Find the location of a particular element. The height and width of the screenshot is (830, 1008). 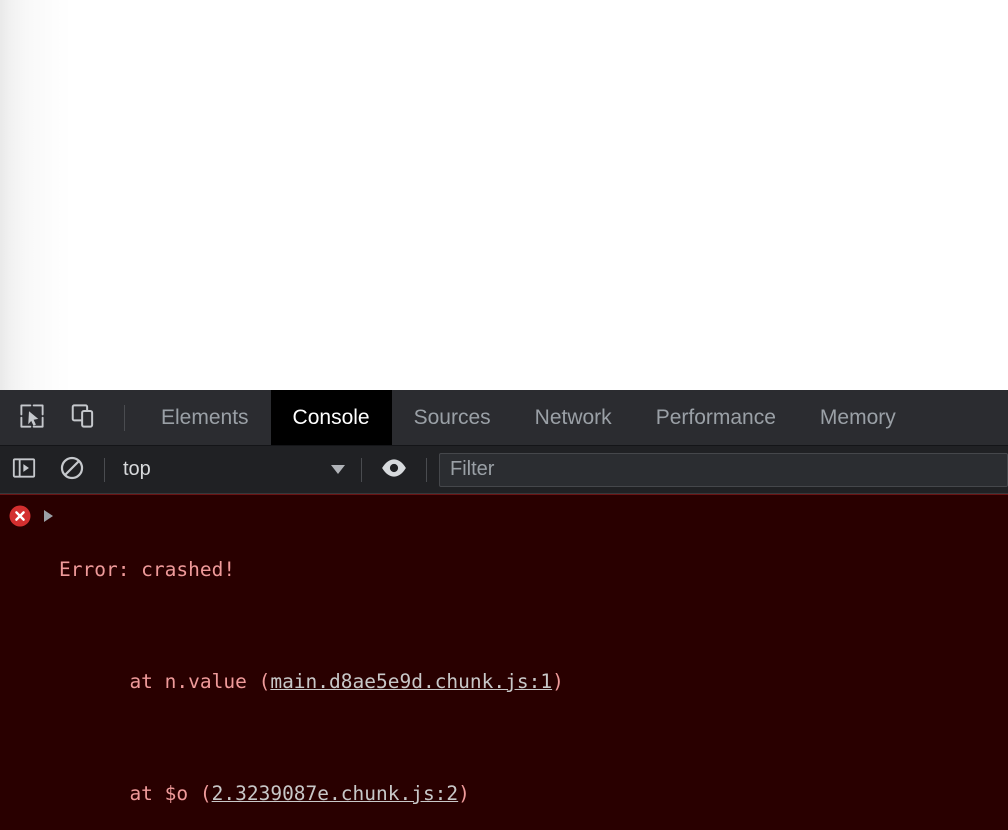

tab-memory: Memory is located at coordinates (858, 417).